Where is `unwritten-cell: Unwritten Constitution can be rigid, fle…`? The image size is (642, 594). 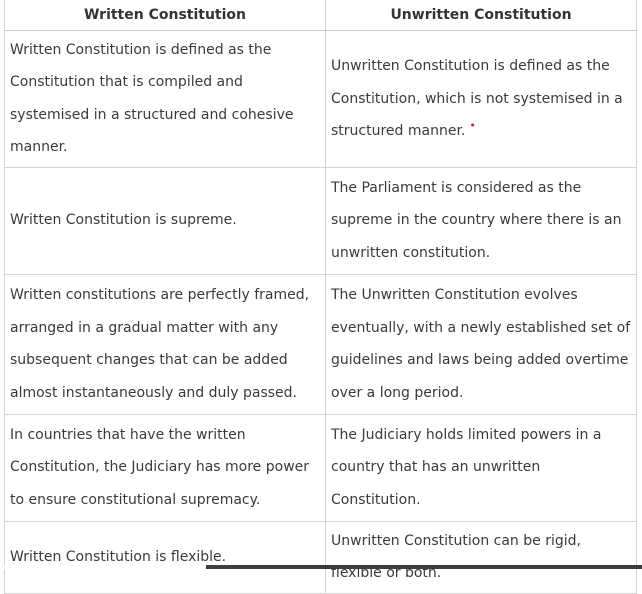 unwritten-cell: Unwritten Constitution can be rigid, fle… is located at coordinates (481, 557).